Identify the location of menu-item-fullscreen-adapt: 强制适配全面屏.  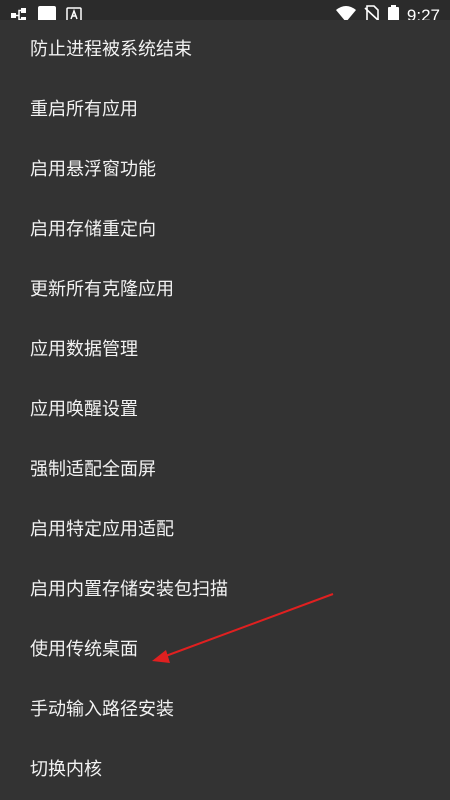
(225, 470).